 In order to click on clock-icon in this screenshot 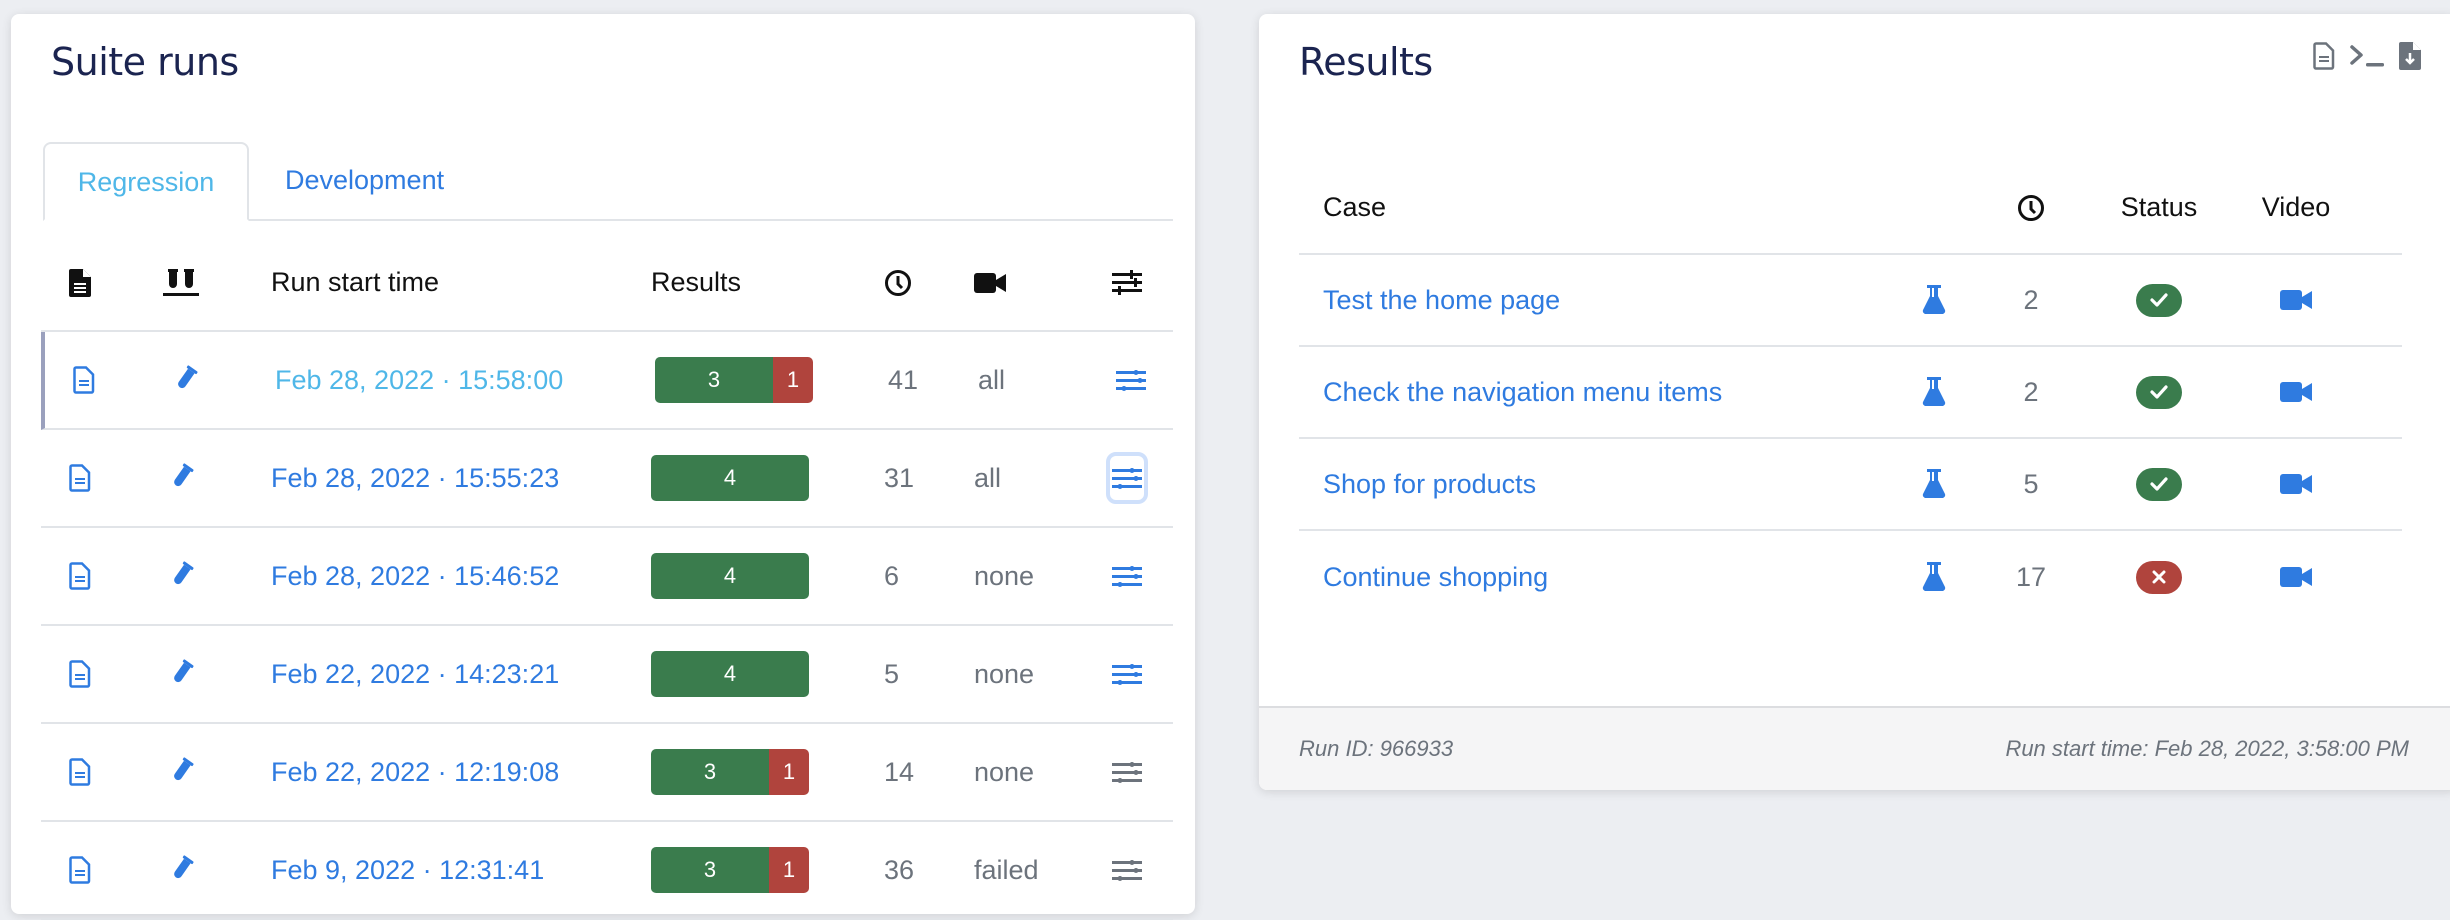, I will do `click(898, 282)`.